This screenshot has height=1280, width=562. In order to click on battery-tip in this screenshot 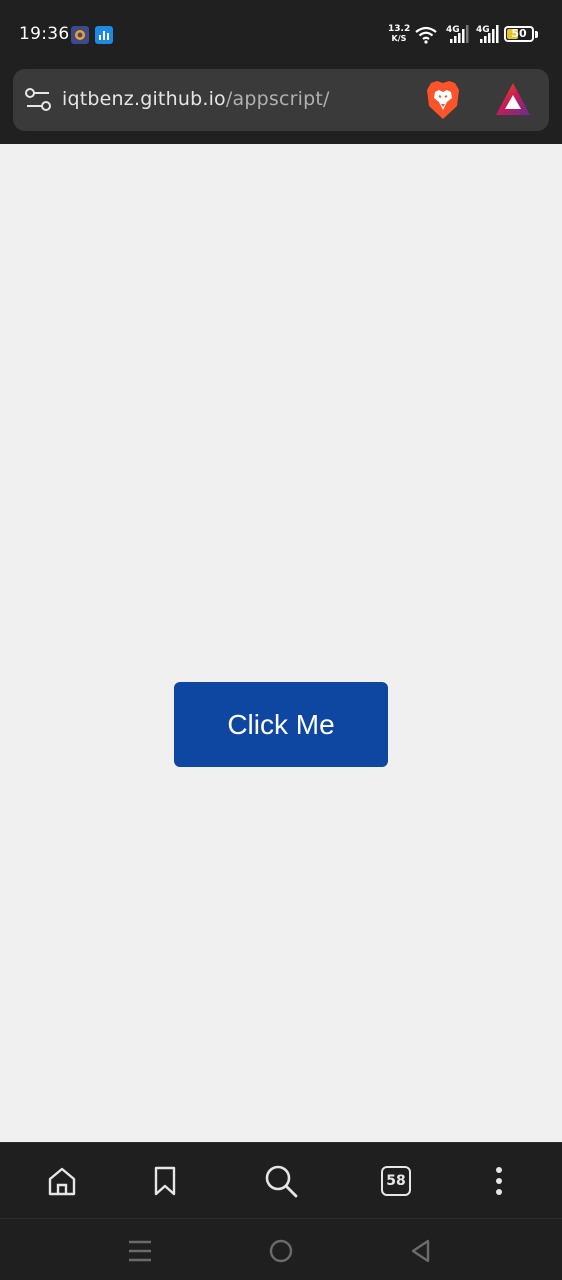, I will do `click(536, 34)`.